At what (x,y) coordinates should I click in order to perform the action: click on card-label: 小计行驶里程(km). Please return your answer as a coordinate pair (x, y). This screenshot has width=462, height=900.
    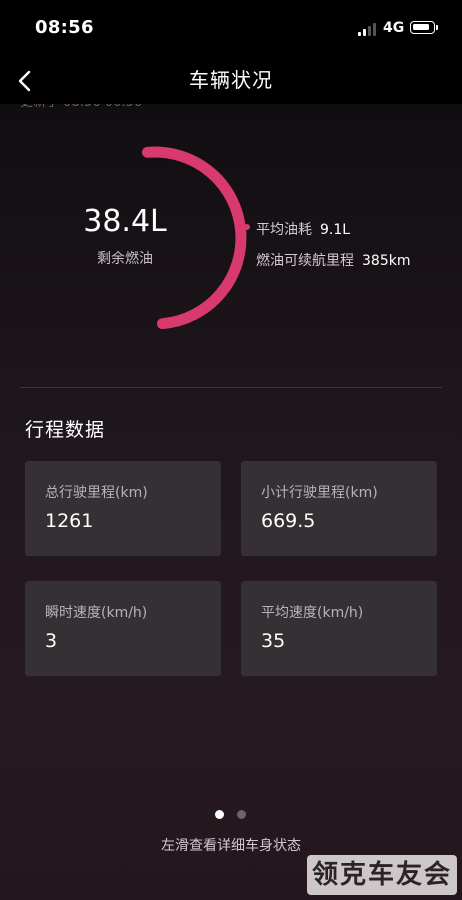
    Looking at the image, I should click on (319, 493).